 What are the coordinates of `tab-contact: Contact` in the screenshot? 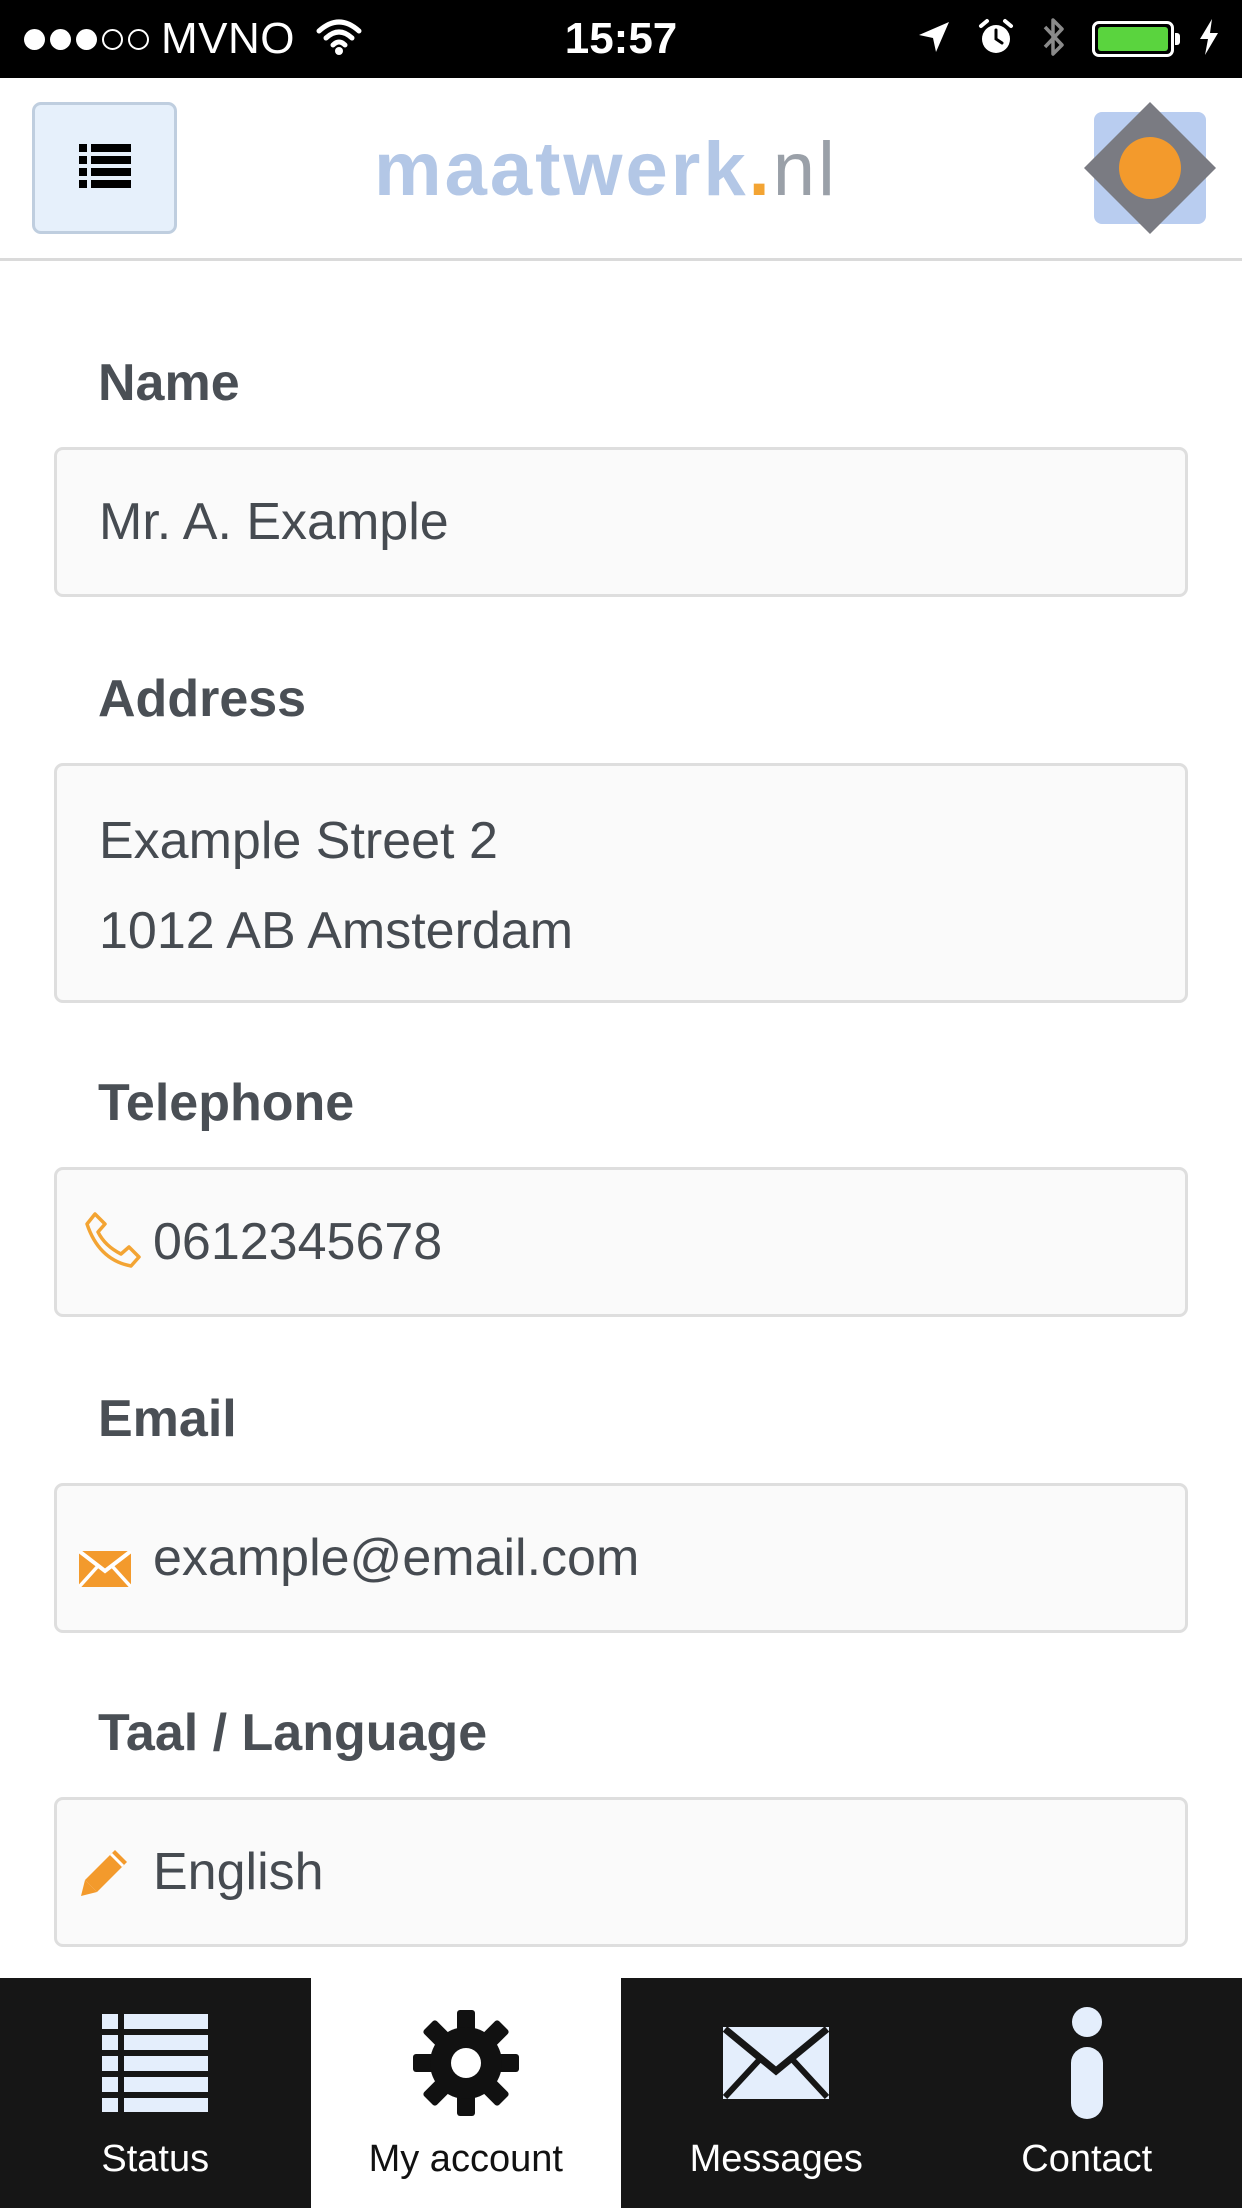 It's located at (1087, 2093).